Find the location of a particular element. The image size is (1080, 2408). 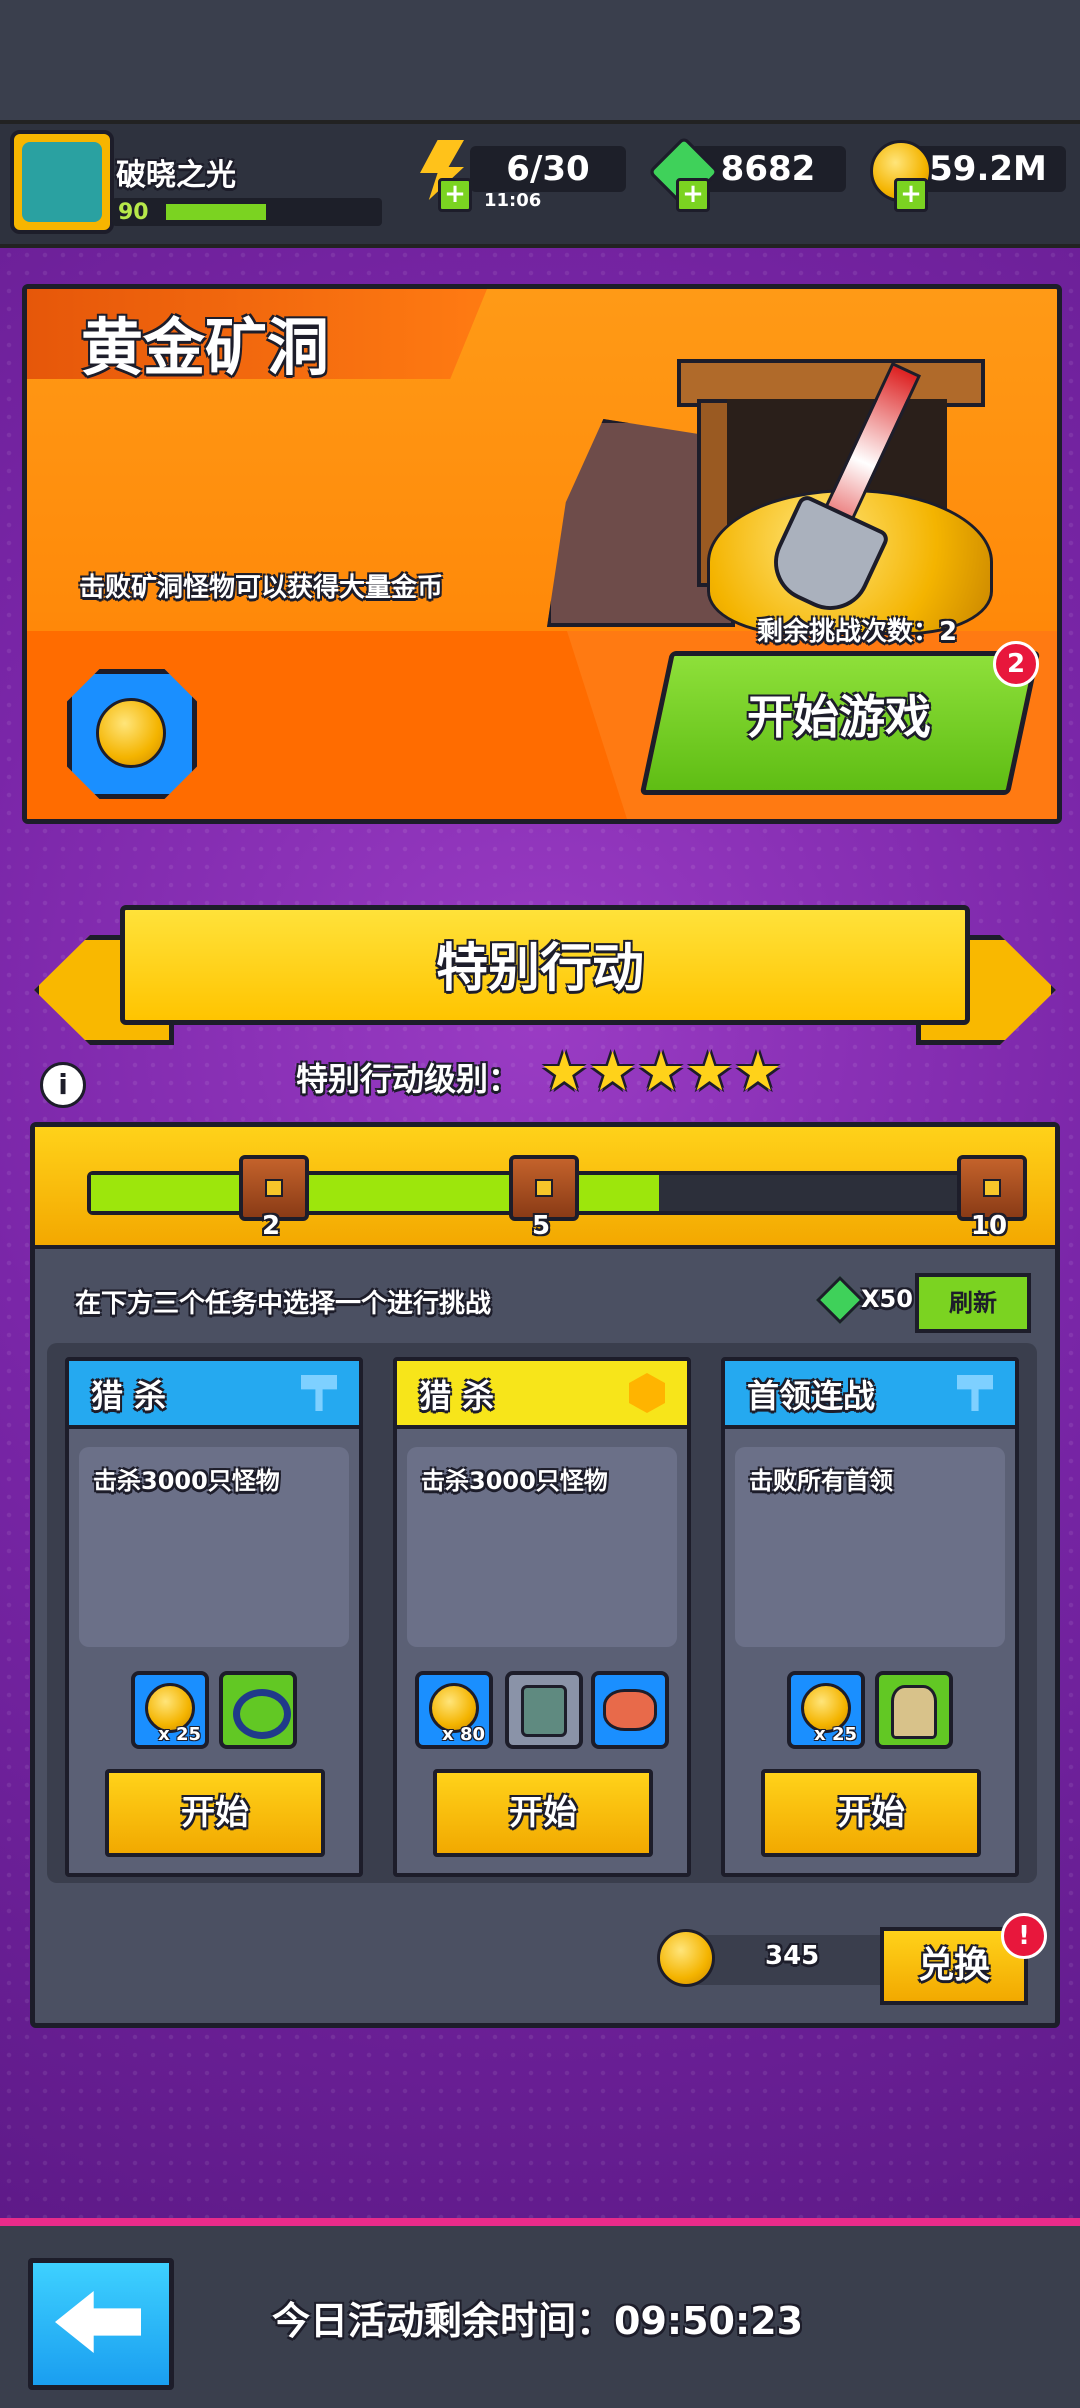

level-stars: ★★★★★ is located at coordinates (661, 1071).